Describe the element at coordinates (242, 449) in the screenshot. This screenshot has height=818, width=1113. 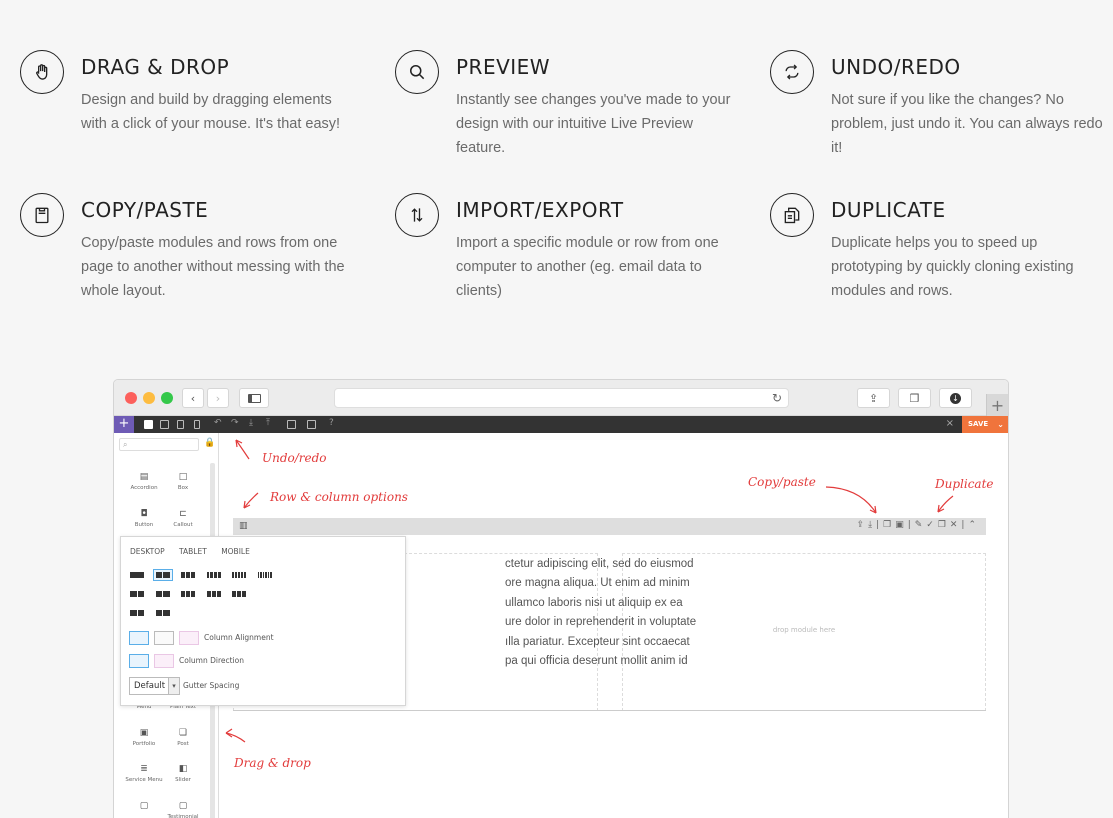
I see `arrow-undo` at that location.